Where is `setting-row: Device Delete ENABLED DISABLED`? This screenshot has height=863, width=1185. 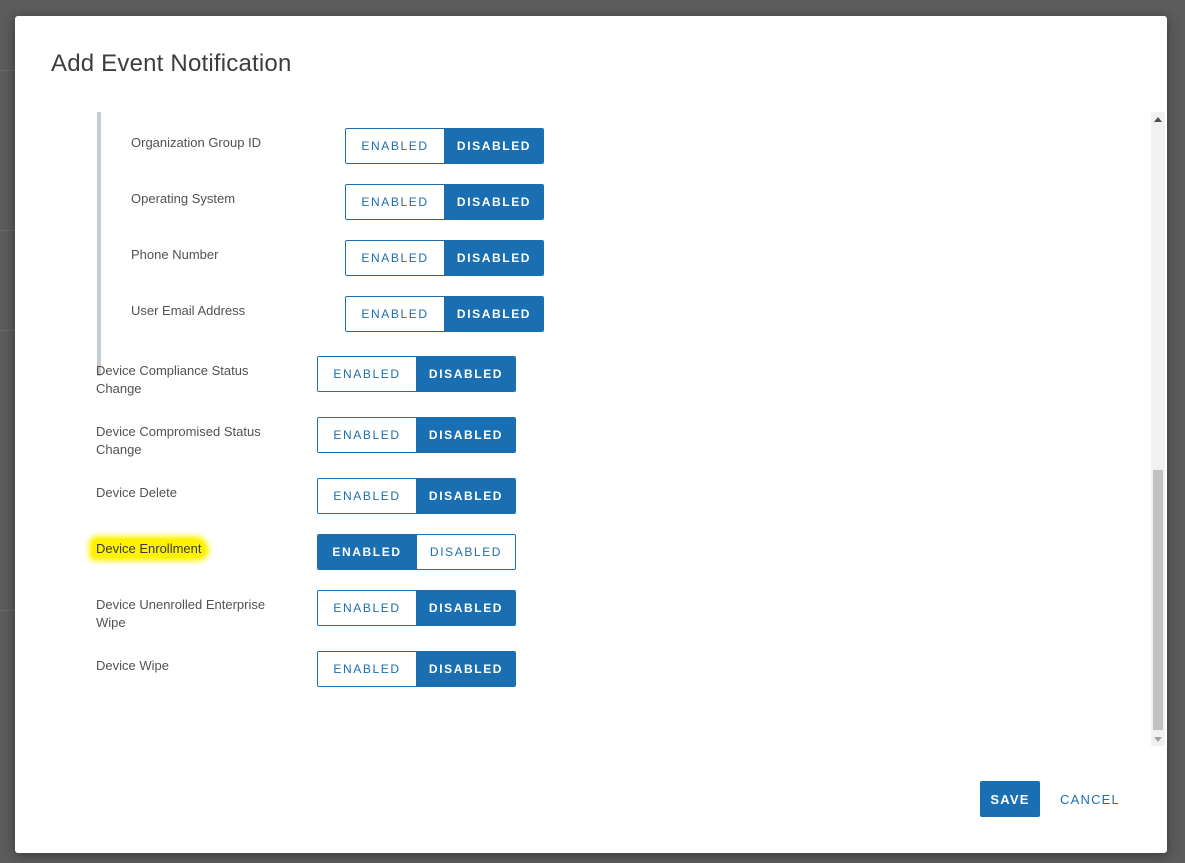 setting-row: Device Delete ENABLED DISABLED is located at coordinates (582, 496).